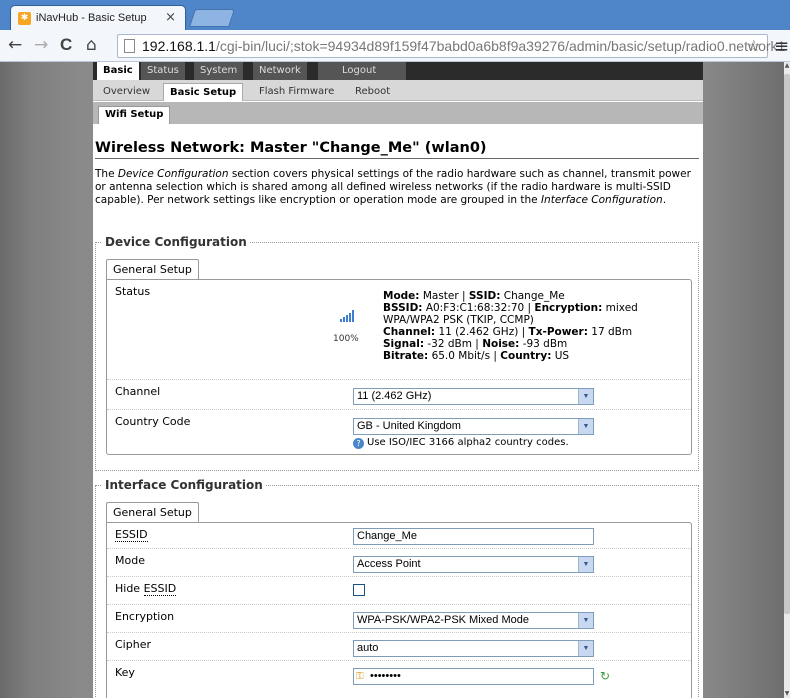 The height and width of the screenshot is (698, 790). I want to click on top-menu: Basic Status System Network Logout, so click(398, 71).